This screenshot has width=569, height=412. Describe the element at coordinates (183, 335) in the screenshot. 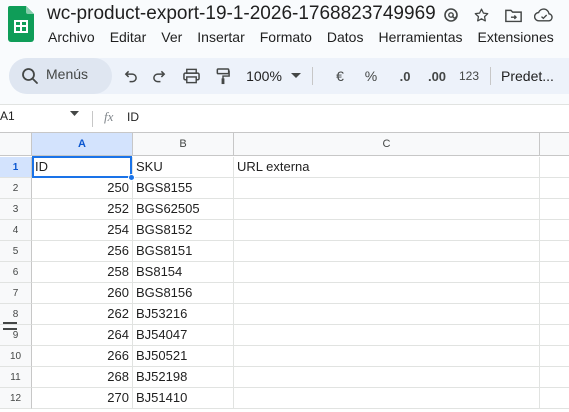

I see `cell-b: BJ54047` at that location.